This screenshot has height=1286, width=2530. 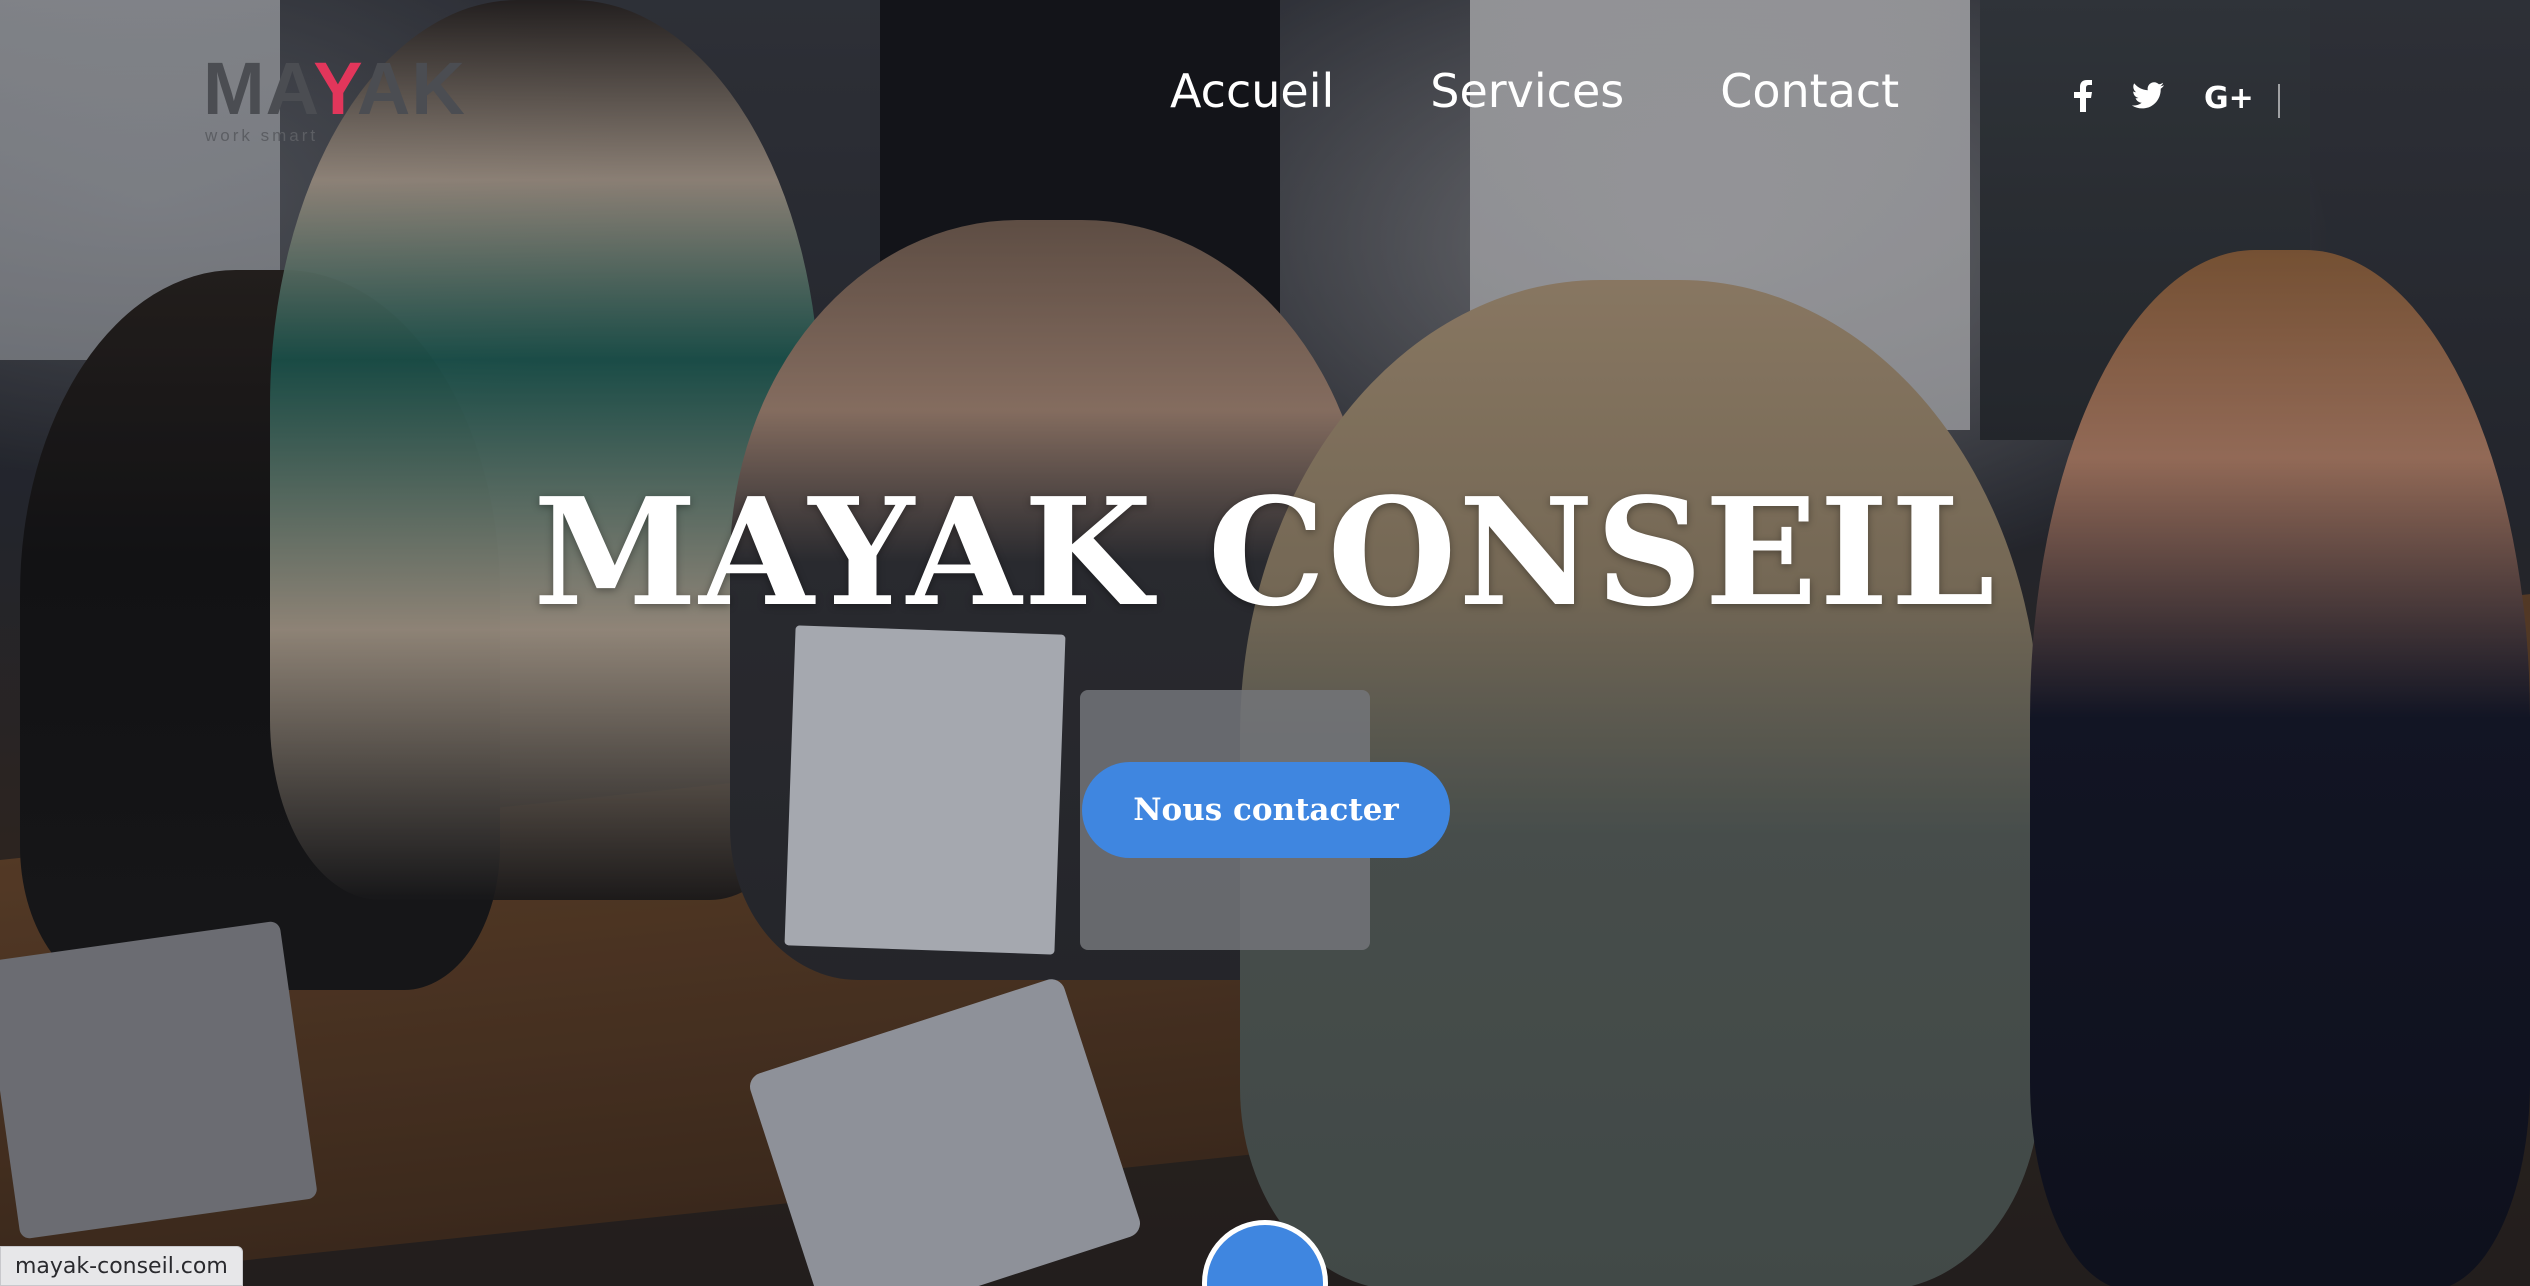 I want to click on main-nav: Accueil Services Contact, so click(x=1582, y=91).